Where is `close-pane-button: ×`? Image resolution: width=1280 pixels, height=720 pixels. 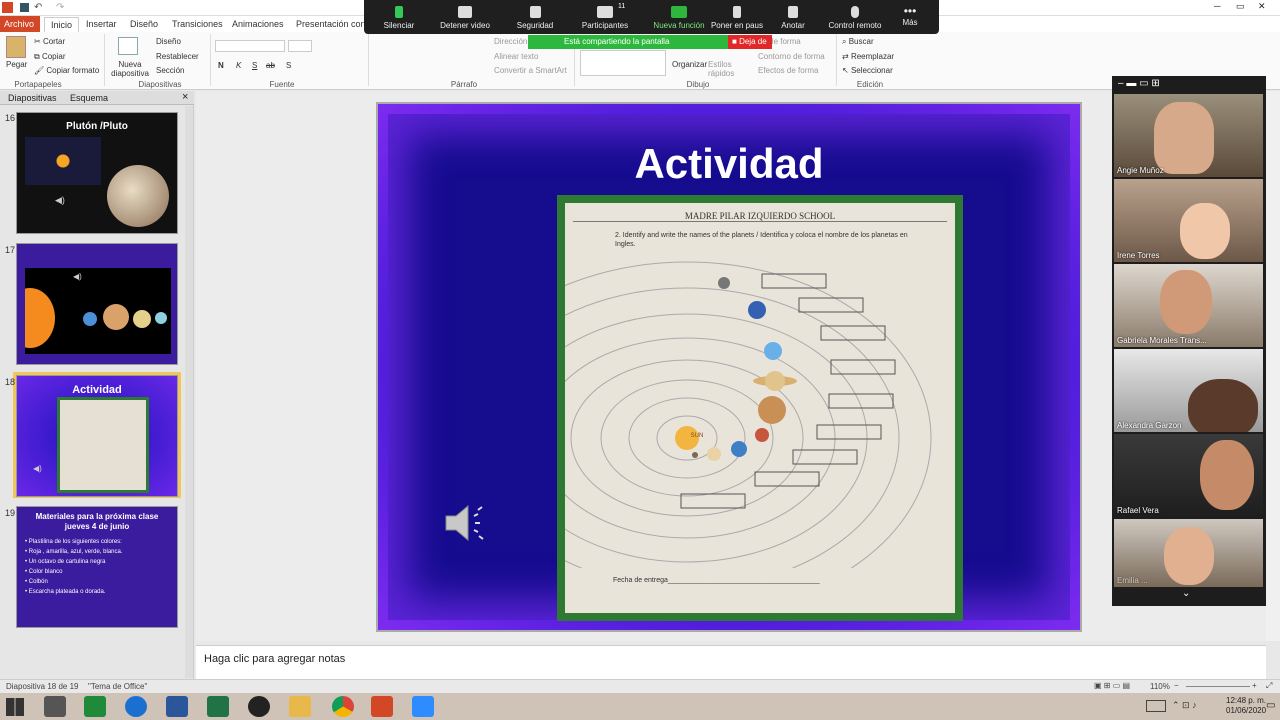
close-pane-button: × is located at coordinates (185, 97).